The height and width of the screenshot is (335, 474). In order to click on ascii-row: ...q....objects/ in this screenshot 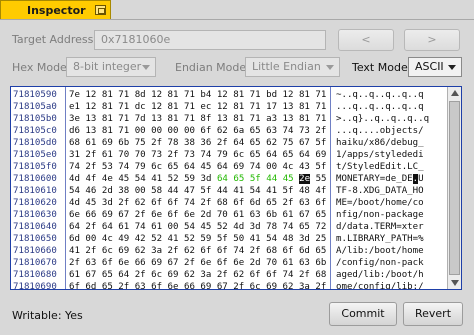, I will do `click(382, 131)`.